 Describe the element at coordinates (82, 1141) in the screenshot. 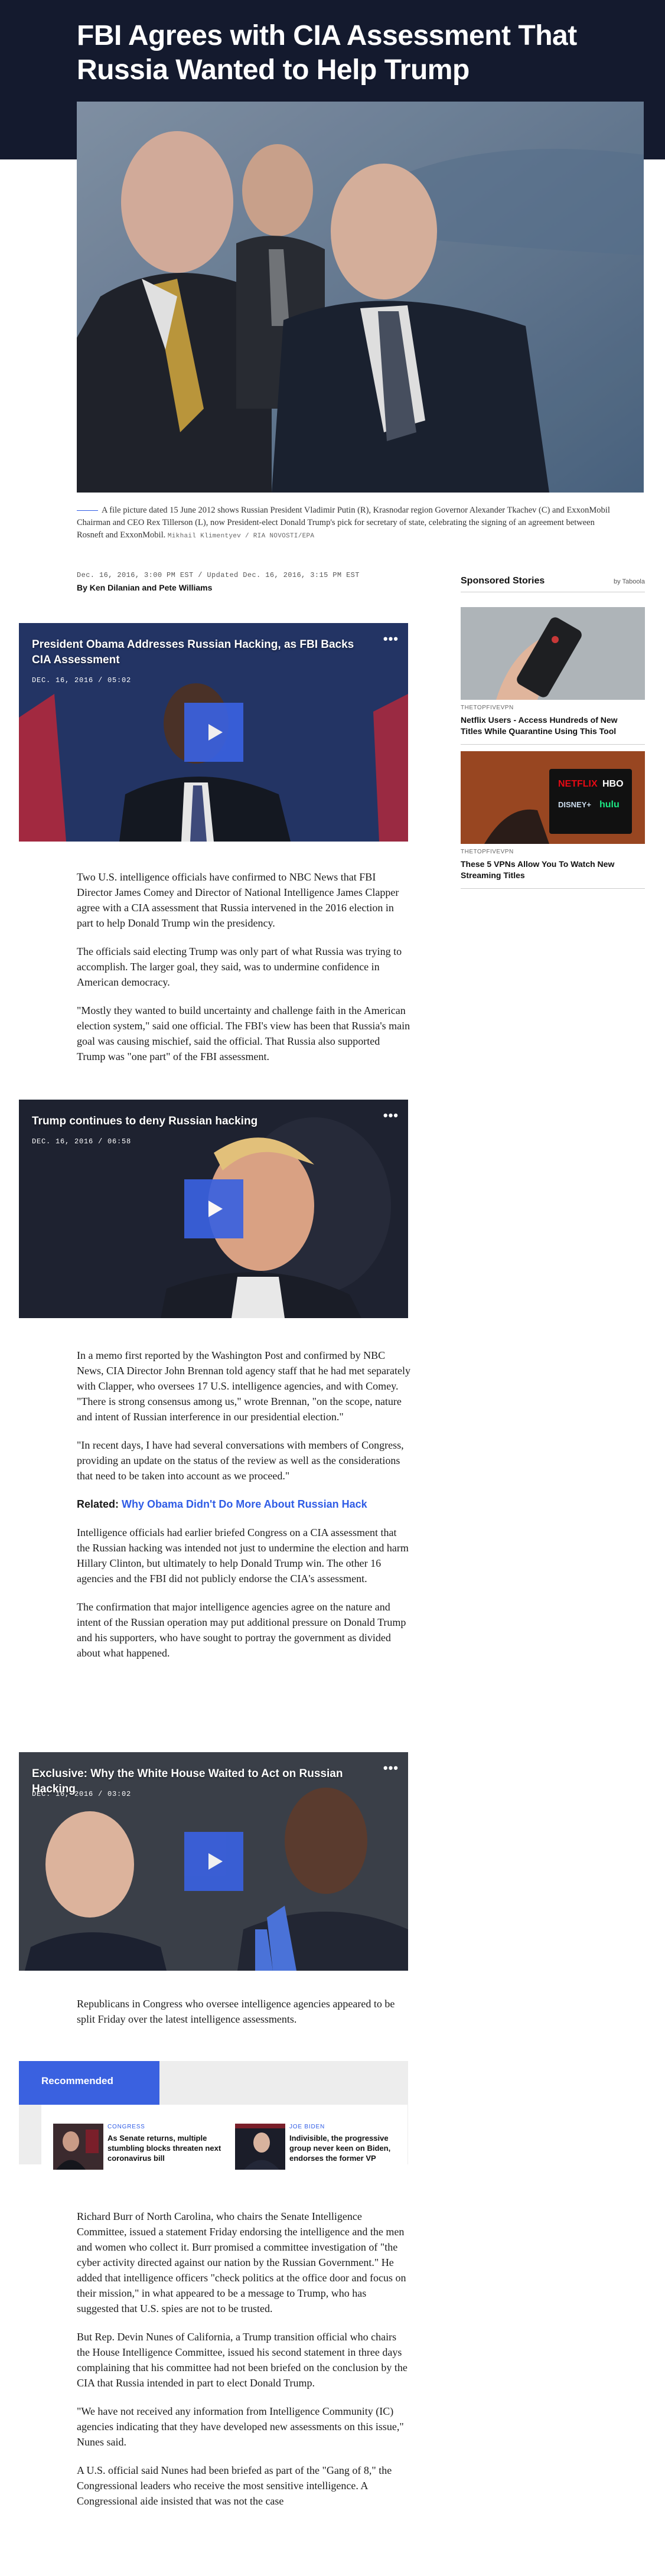

I see `video-date: DEC. 16, 2016 / 06:58` at that location.